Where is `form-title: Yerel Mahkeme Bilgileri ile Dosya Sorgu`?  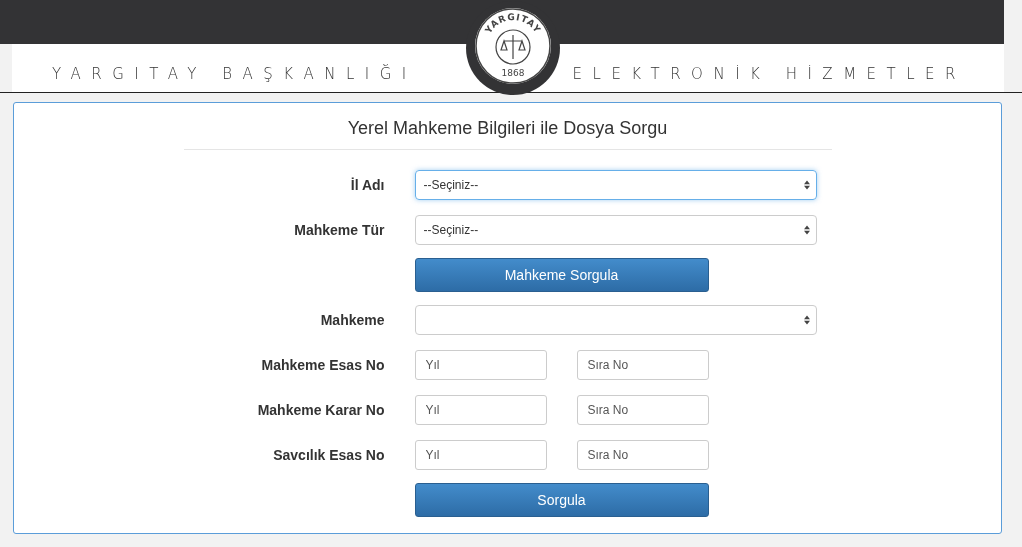
form-title: Yerel Mahkeme Bilgileri ile Dosya Sorgu is located at coordinates (507, 126).